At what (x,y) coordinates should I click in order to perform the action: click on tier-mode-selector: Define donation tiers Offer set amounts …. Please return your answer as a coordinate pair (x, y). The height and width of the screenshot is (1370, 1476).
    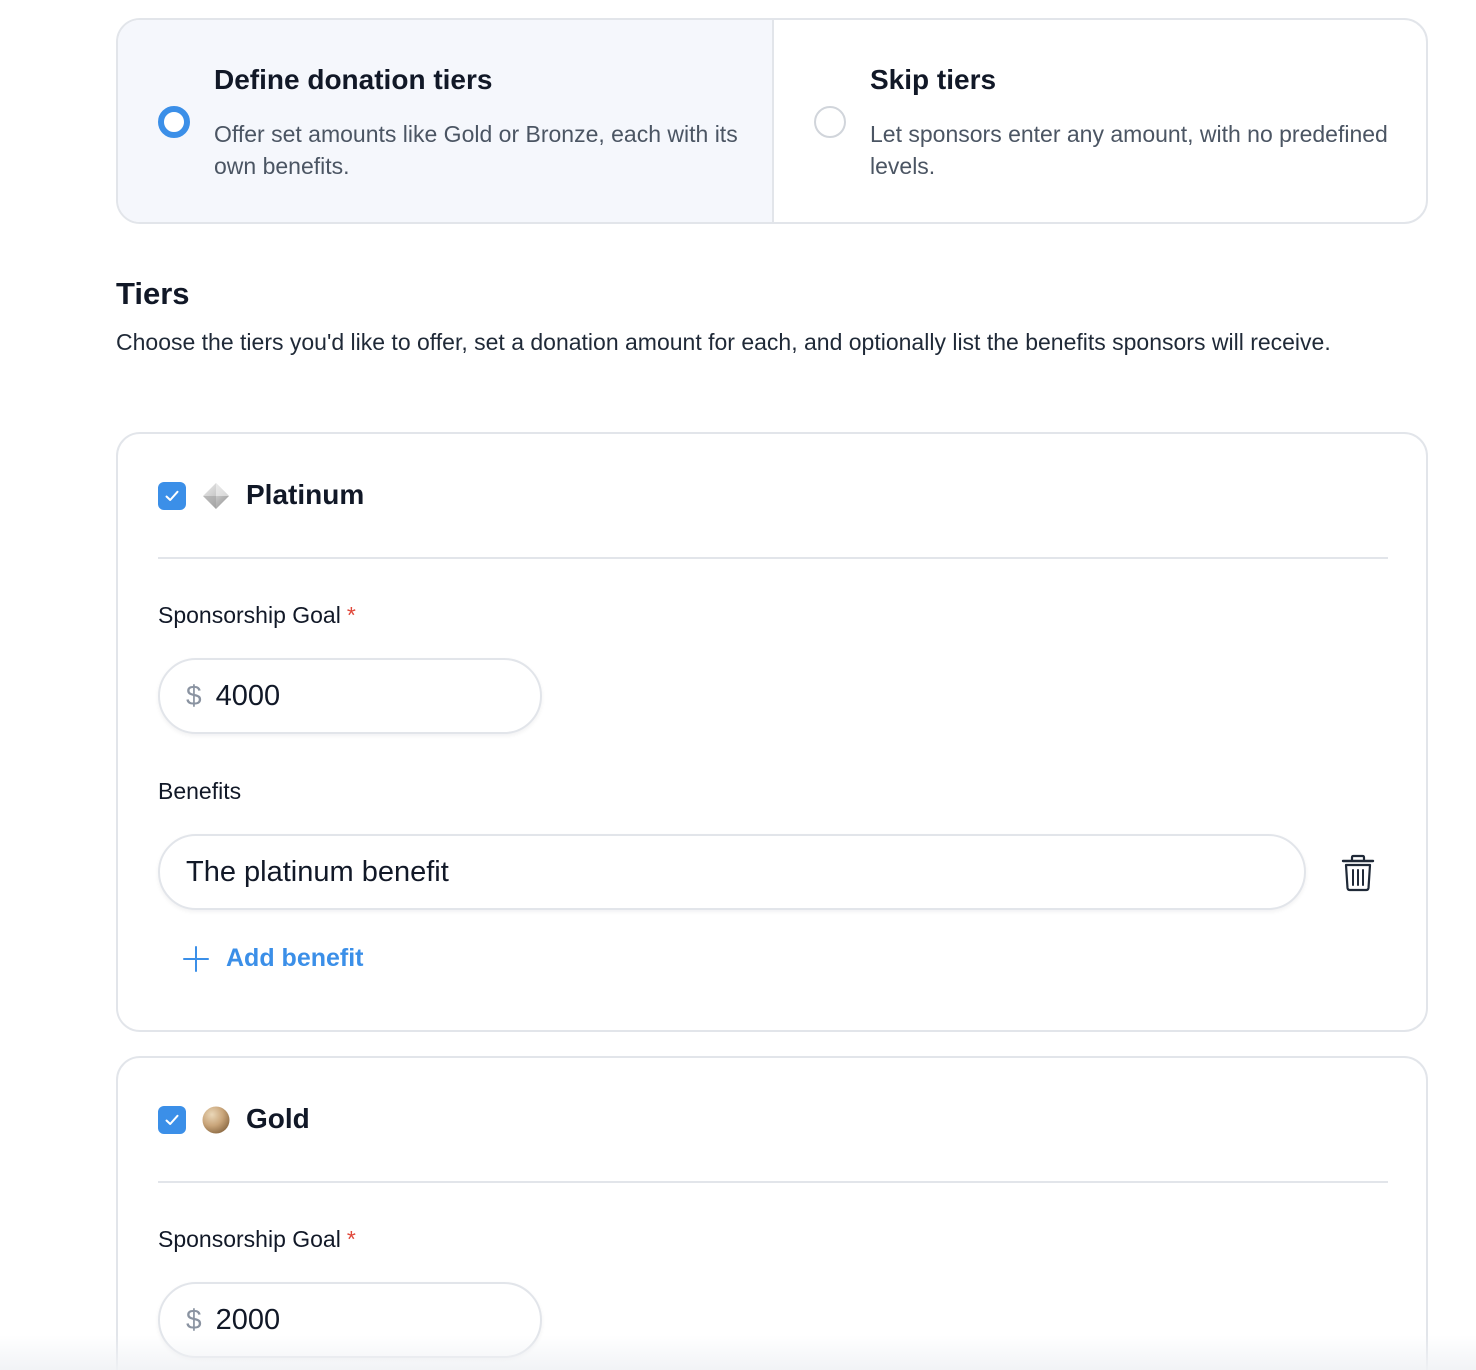
    Looking at the image, I should click on (772, 121).